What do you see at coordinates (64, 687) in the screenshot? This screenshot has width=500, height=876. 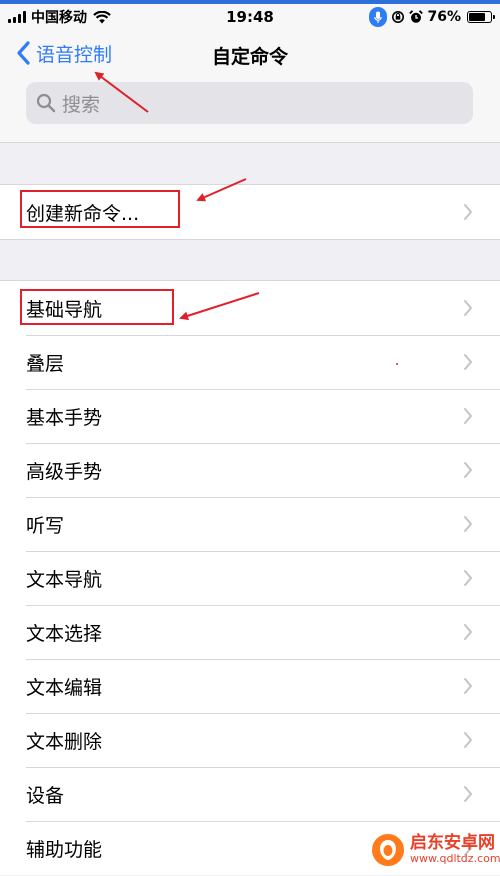 I see `row-label: 文本编辑` at bounding box center [64, 687].